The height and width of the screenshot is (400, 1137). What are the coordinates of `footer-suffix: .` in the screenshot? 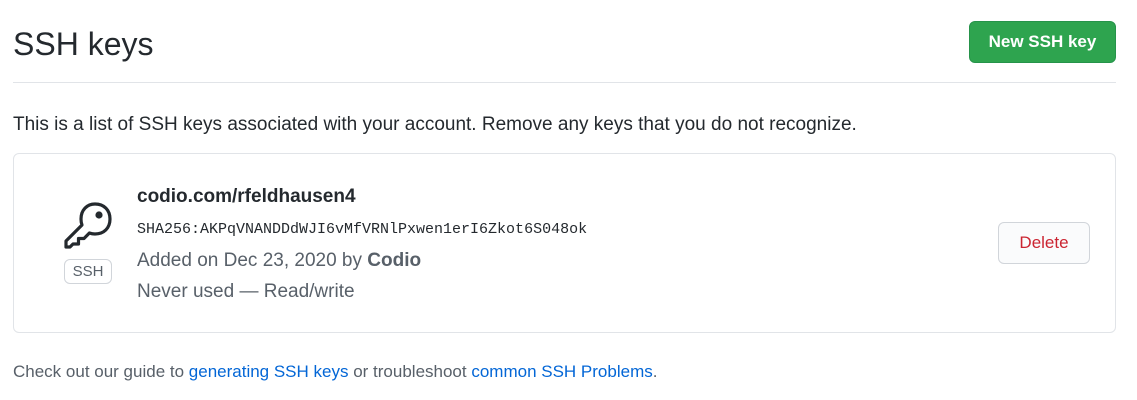 It's located at (655, 371).